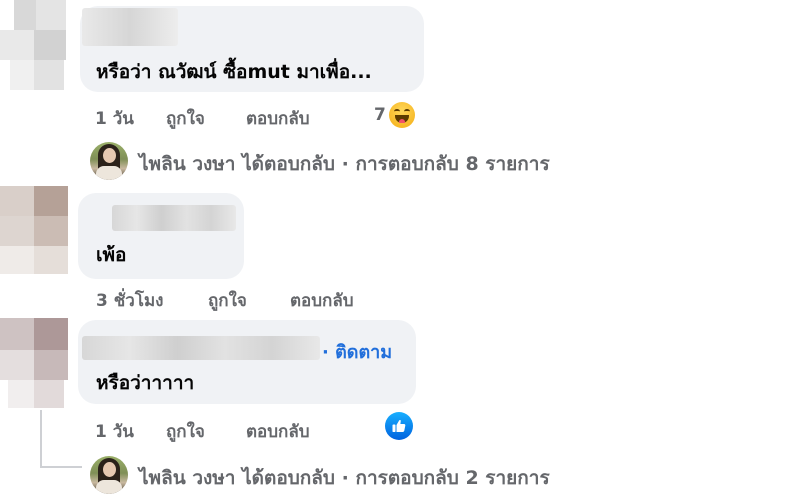  I want to click on thread-line-branch, so click(61, 467).